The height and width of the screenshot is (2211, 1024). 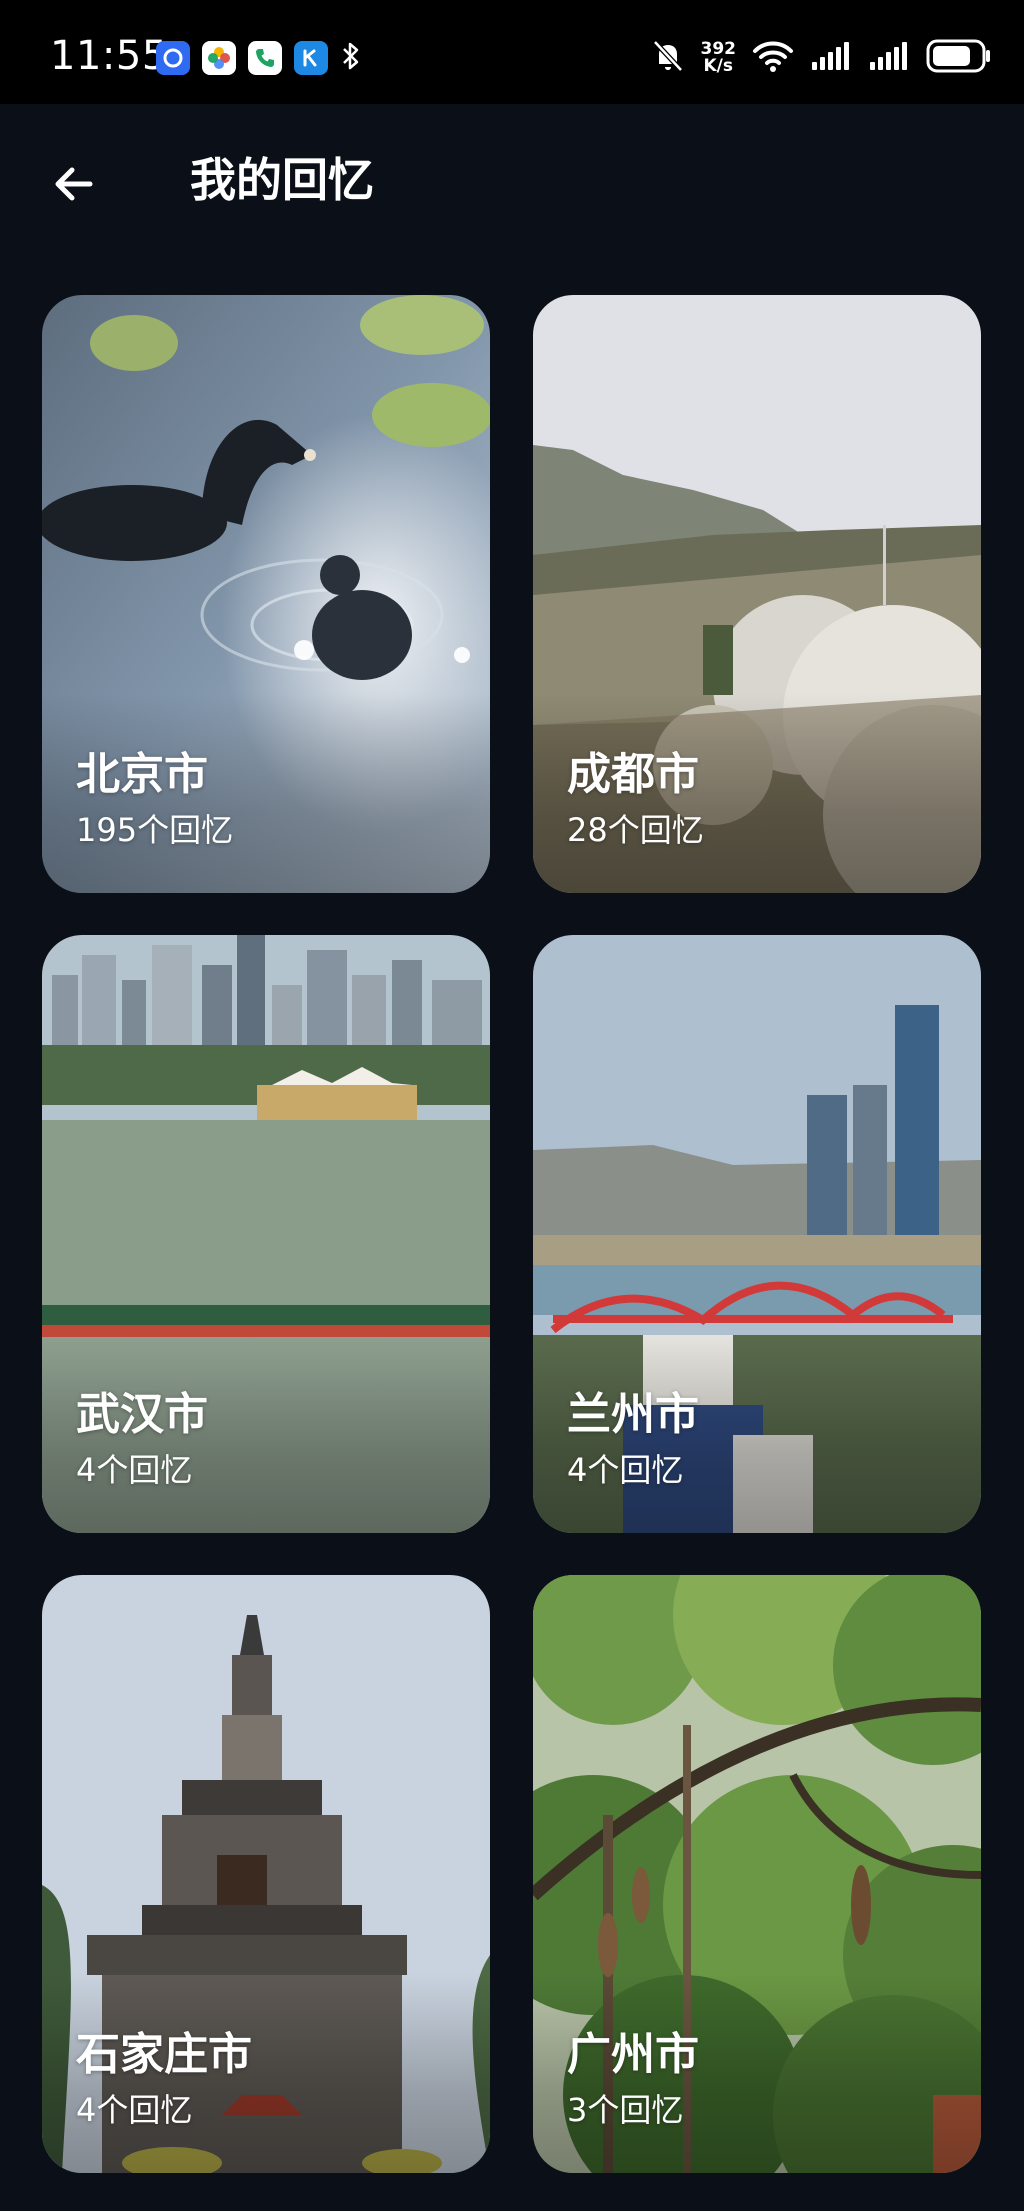 What do you see at coordinates (109, 56) in the screenshot?
I see `status-time: 11:55` at bounding box center [109, 56].